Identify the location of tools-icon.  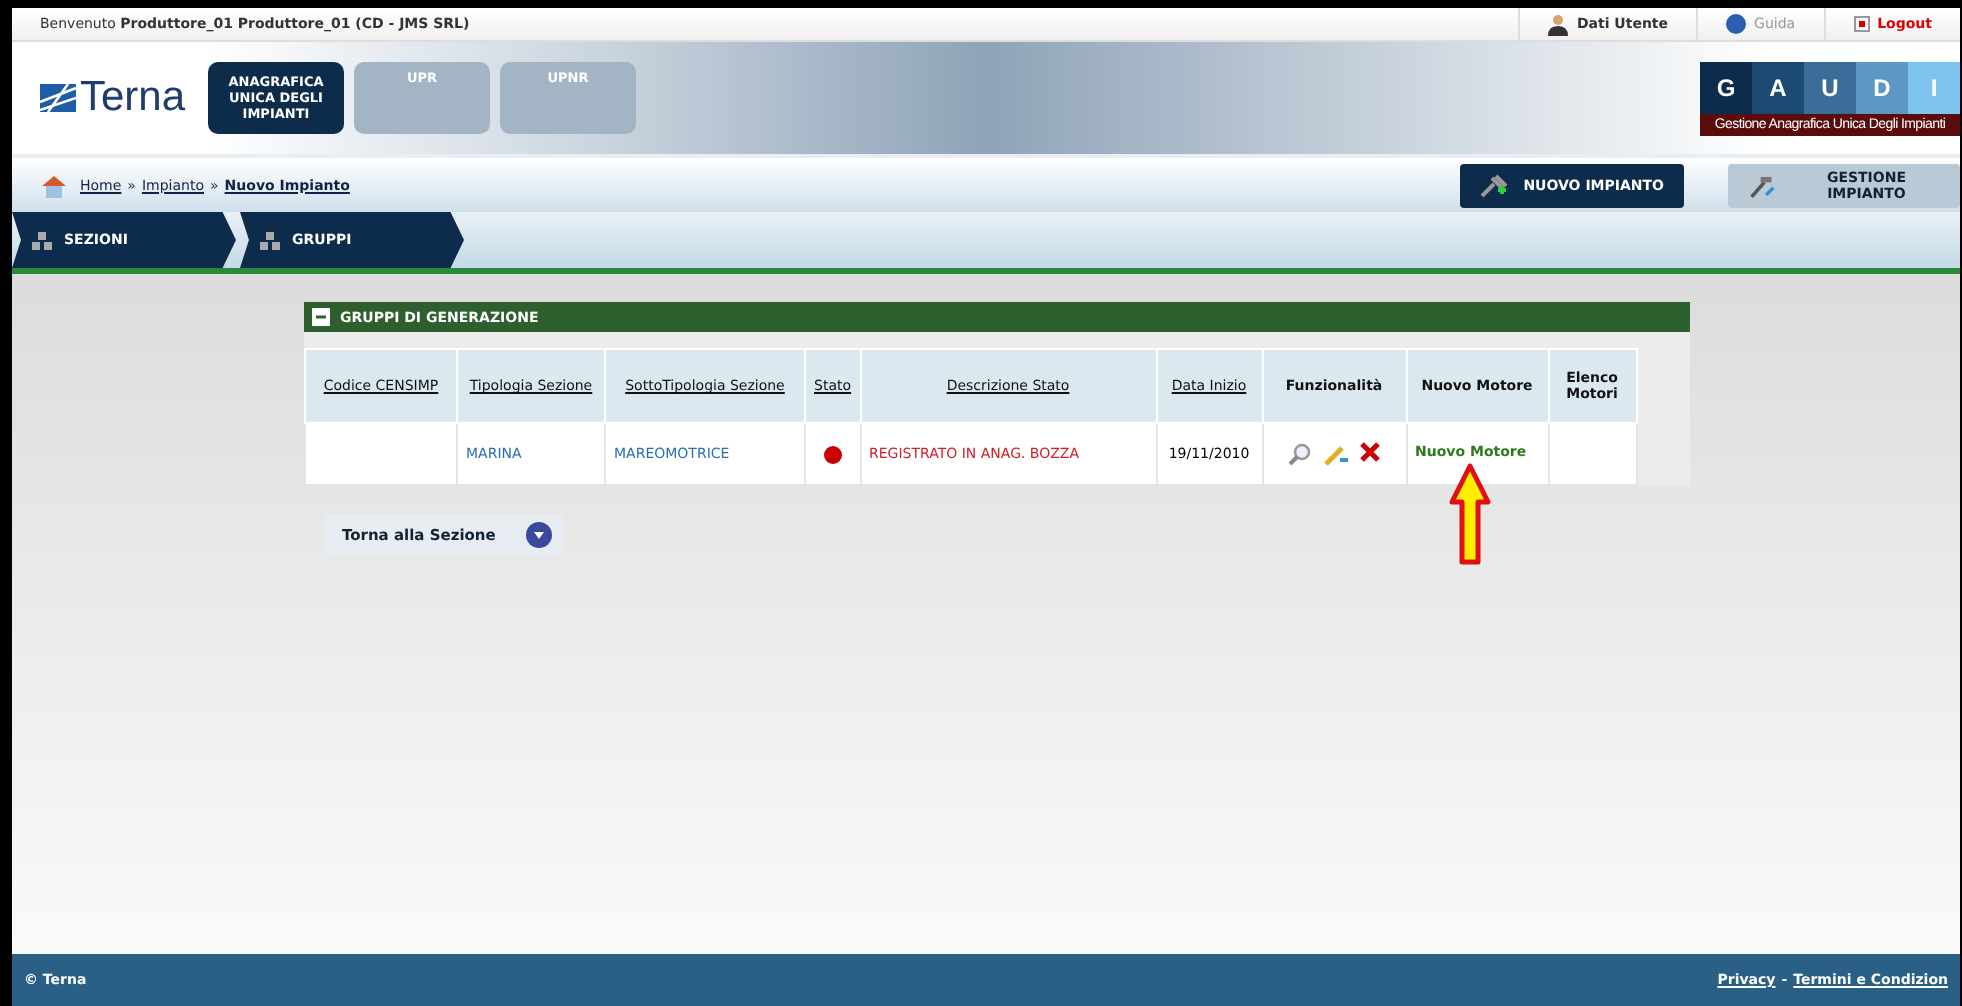
(1762, 185).